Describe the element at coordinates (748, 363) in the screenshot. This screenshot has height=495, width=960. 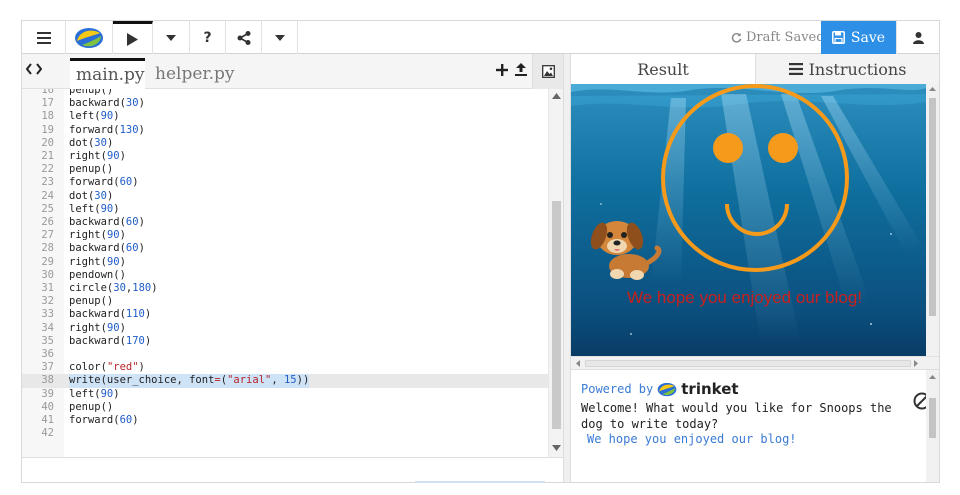
I see `canvas-horizontal-thumb` at that location.